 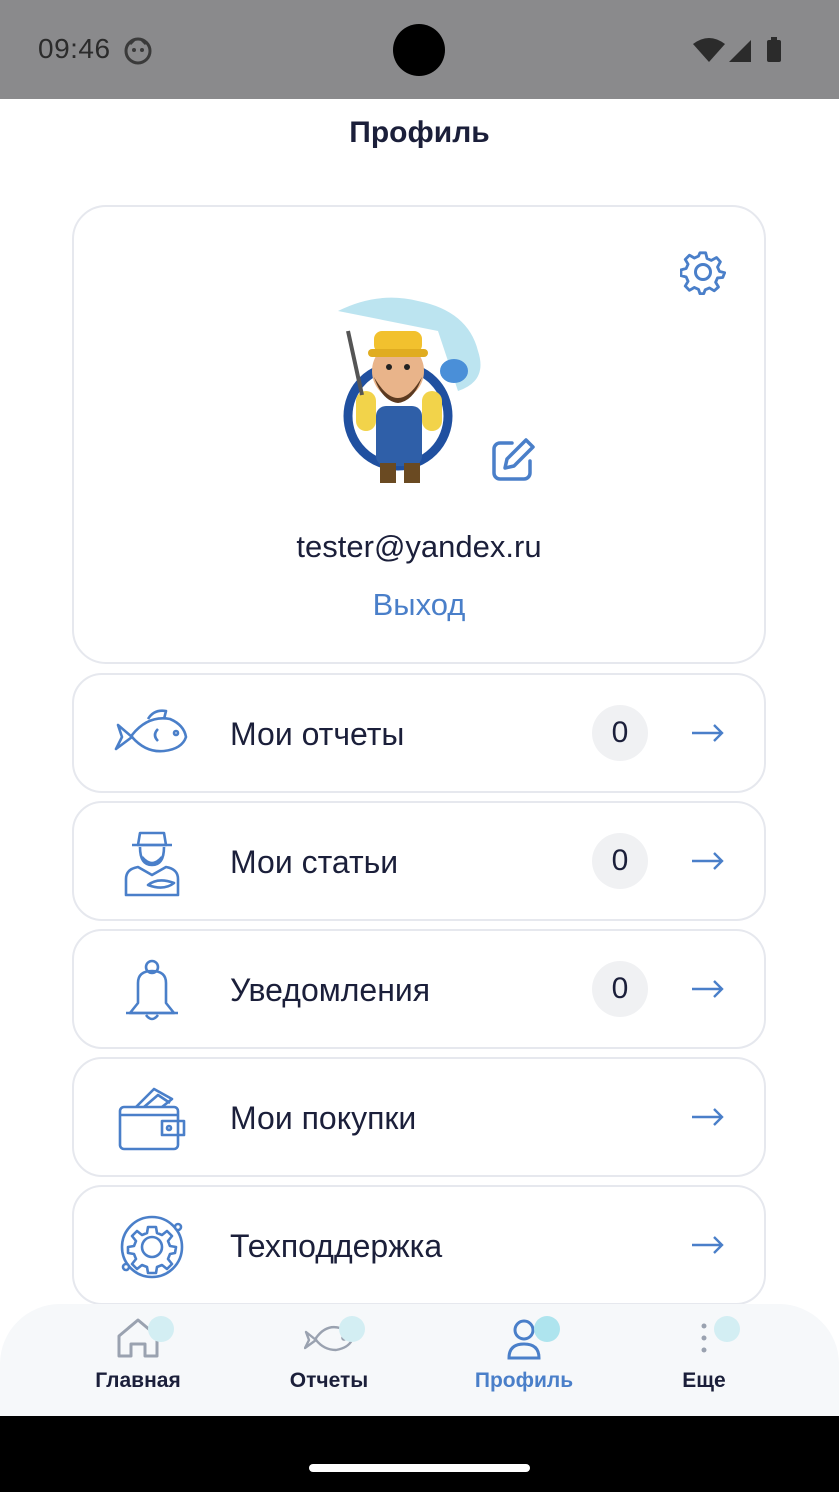 What do you see at coordinates (740, 51) in the screenshot?
I see `signal-icon` at bounding box center [740, 51].